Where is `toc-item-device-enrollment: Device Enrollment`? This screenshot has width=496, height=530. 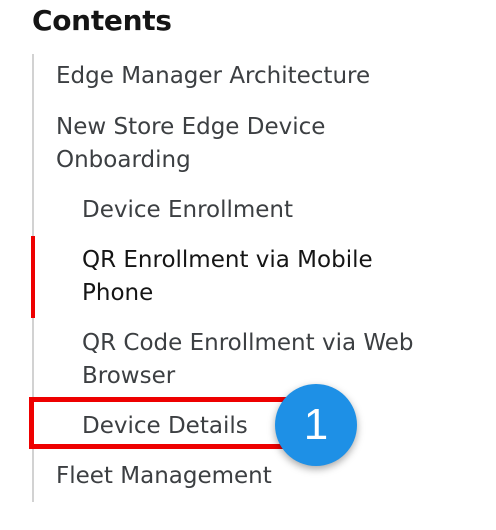
toc-item-device-enrollment: Device Enrollment is located at coordinates (187, 210).